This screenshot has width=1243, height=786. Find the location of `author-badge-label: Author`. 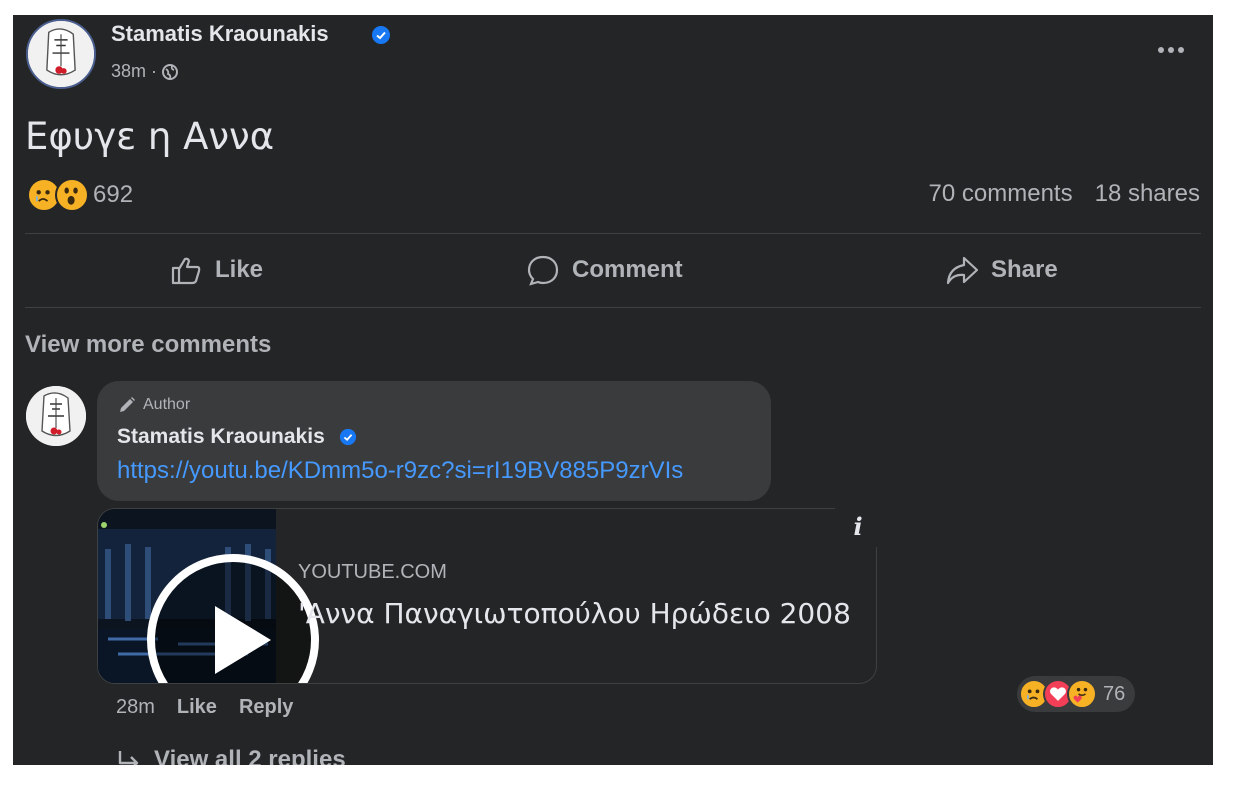

author-badge-label: Author is located at coordinates (167, 404).